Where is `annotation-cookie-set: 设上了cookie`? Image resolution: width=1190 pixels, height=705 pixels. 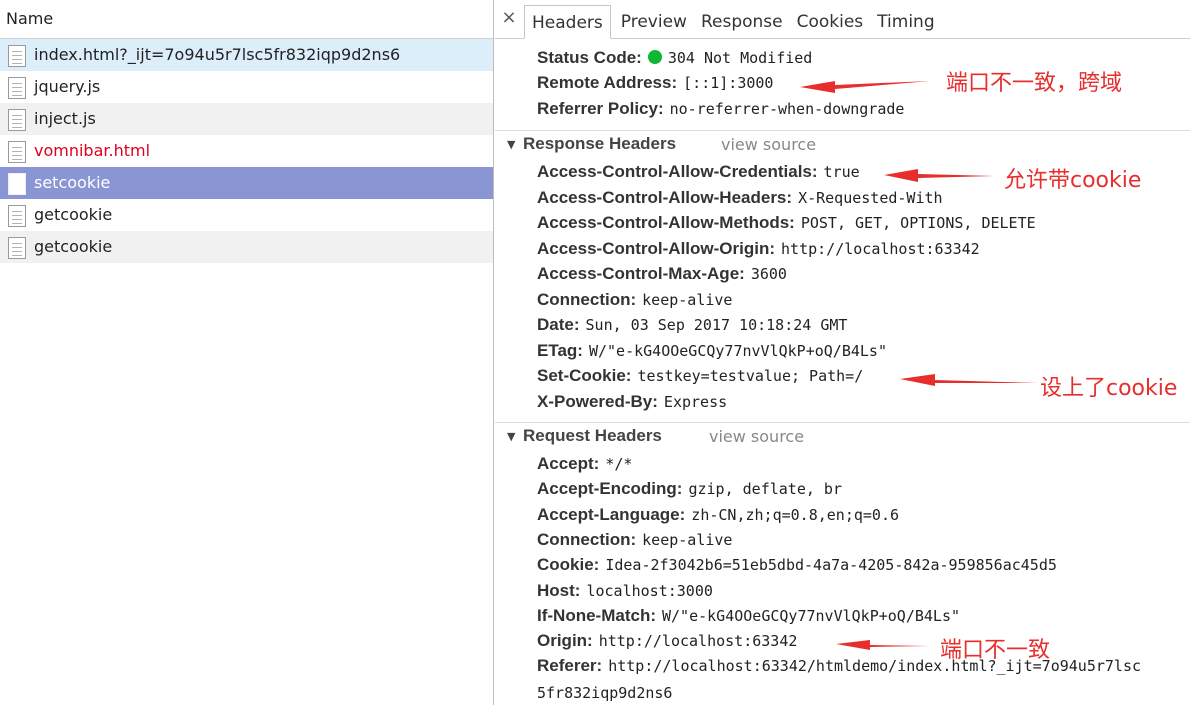 annotation-cookie-set: 设上了cookie is located at coordinates (1109, 388).